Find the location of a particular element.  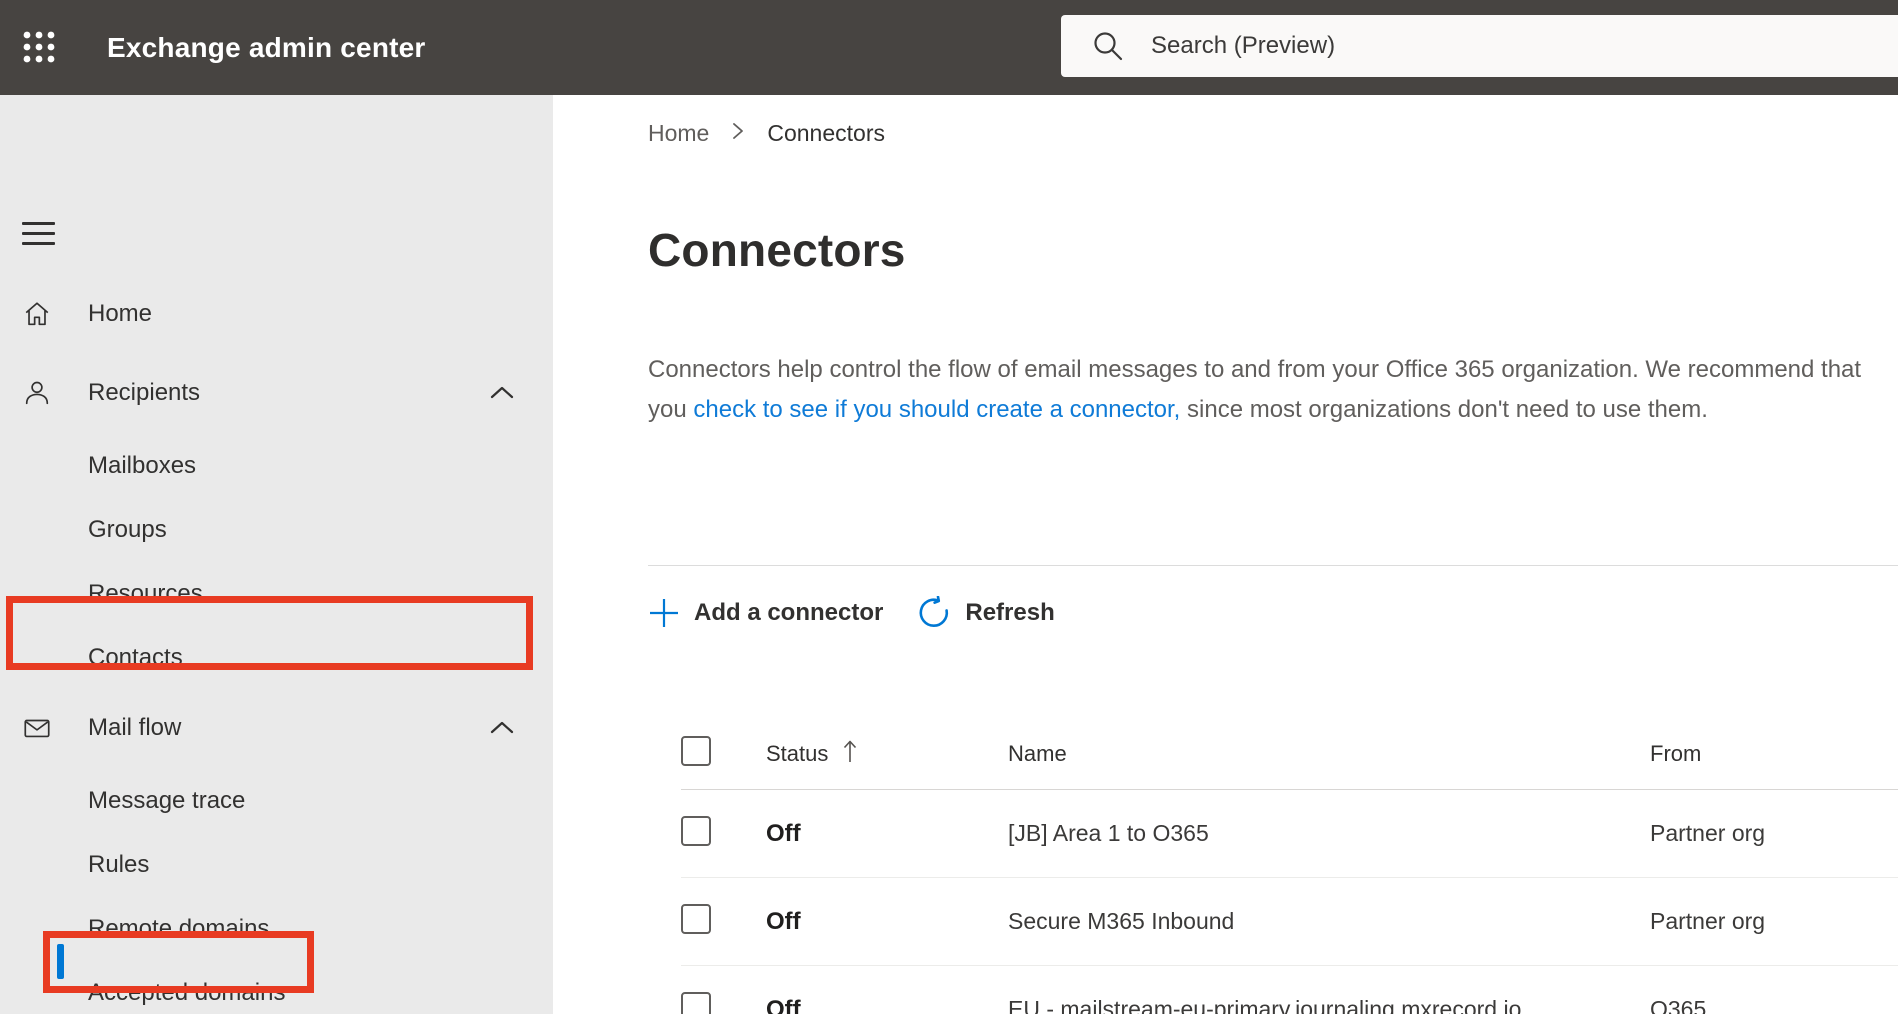

column-header-status: Status is located at coordinates (887, 754).